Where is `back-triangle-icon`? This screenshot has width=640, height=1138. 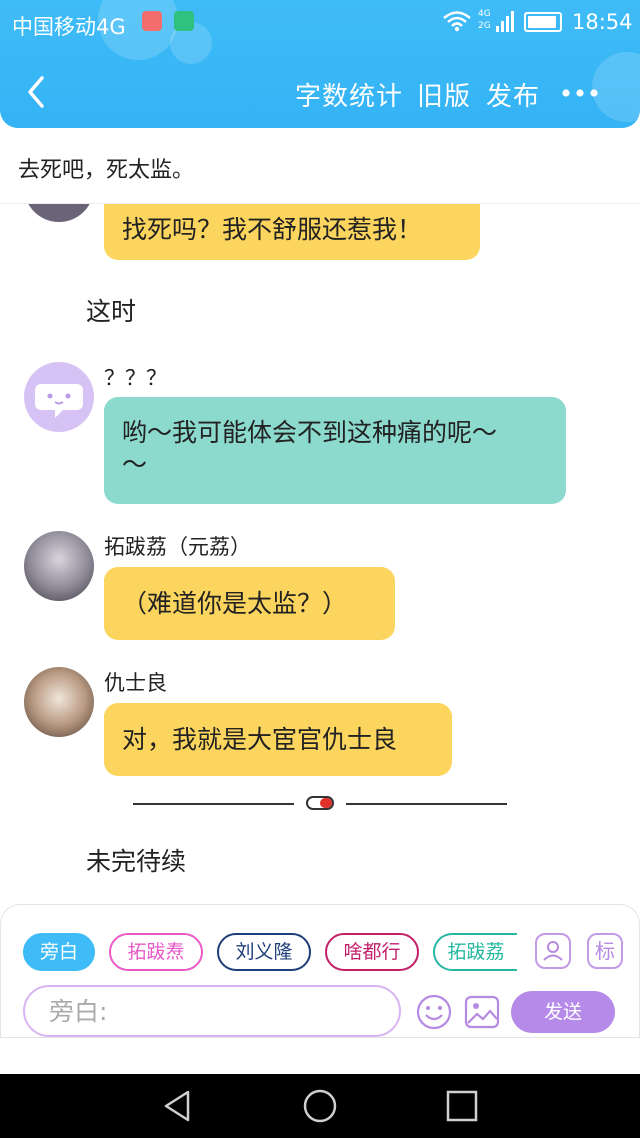
back-triangle-icon is located at coordinates (178, 1106).